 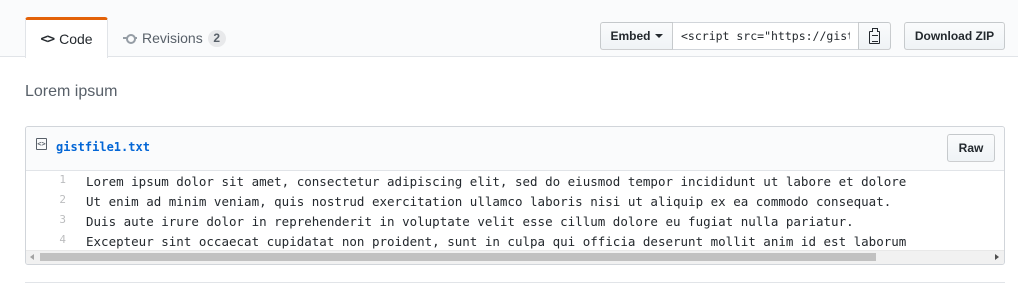 What do you see at coordinates (458, 257) in the screenshot?
I see `scrollbar-thumb` at bounding box center [458, 257].